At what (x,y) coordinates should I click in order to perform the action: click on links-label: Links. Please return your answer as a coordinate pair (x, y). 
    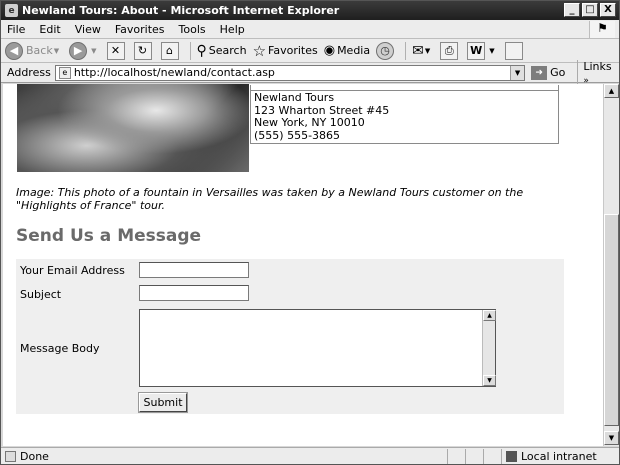
    Looking at the image, I should click on (597, 66).